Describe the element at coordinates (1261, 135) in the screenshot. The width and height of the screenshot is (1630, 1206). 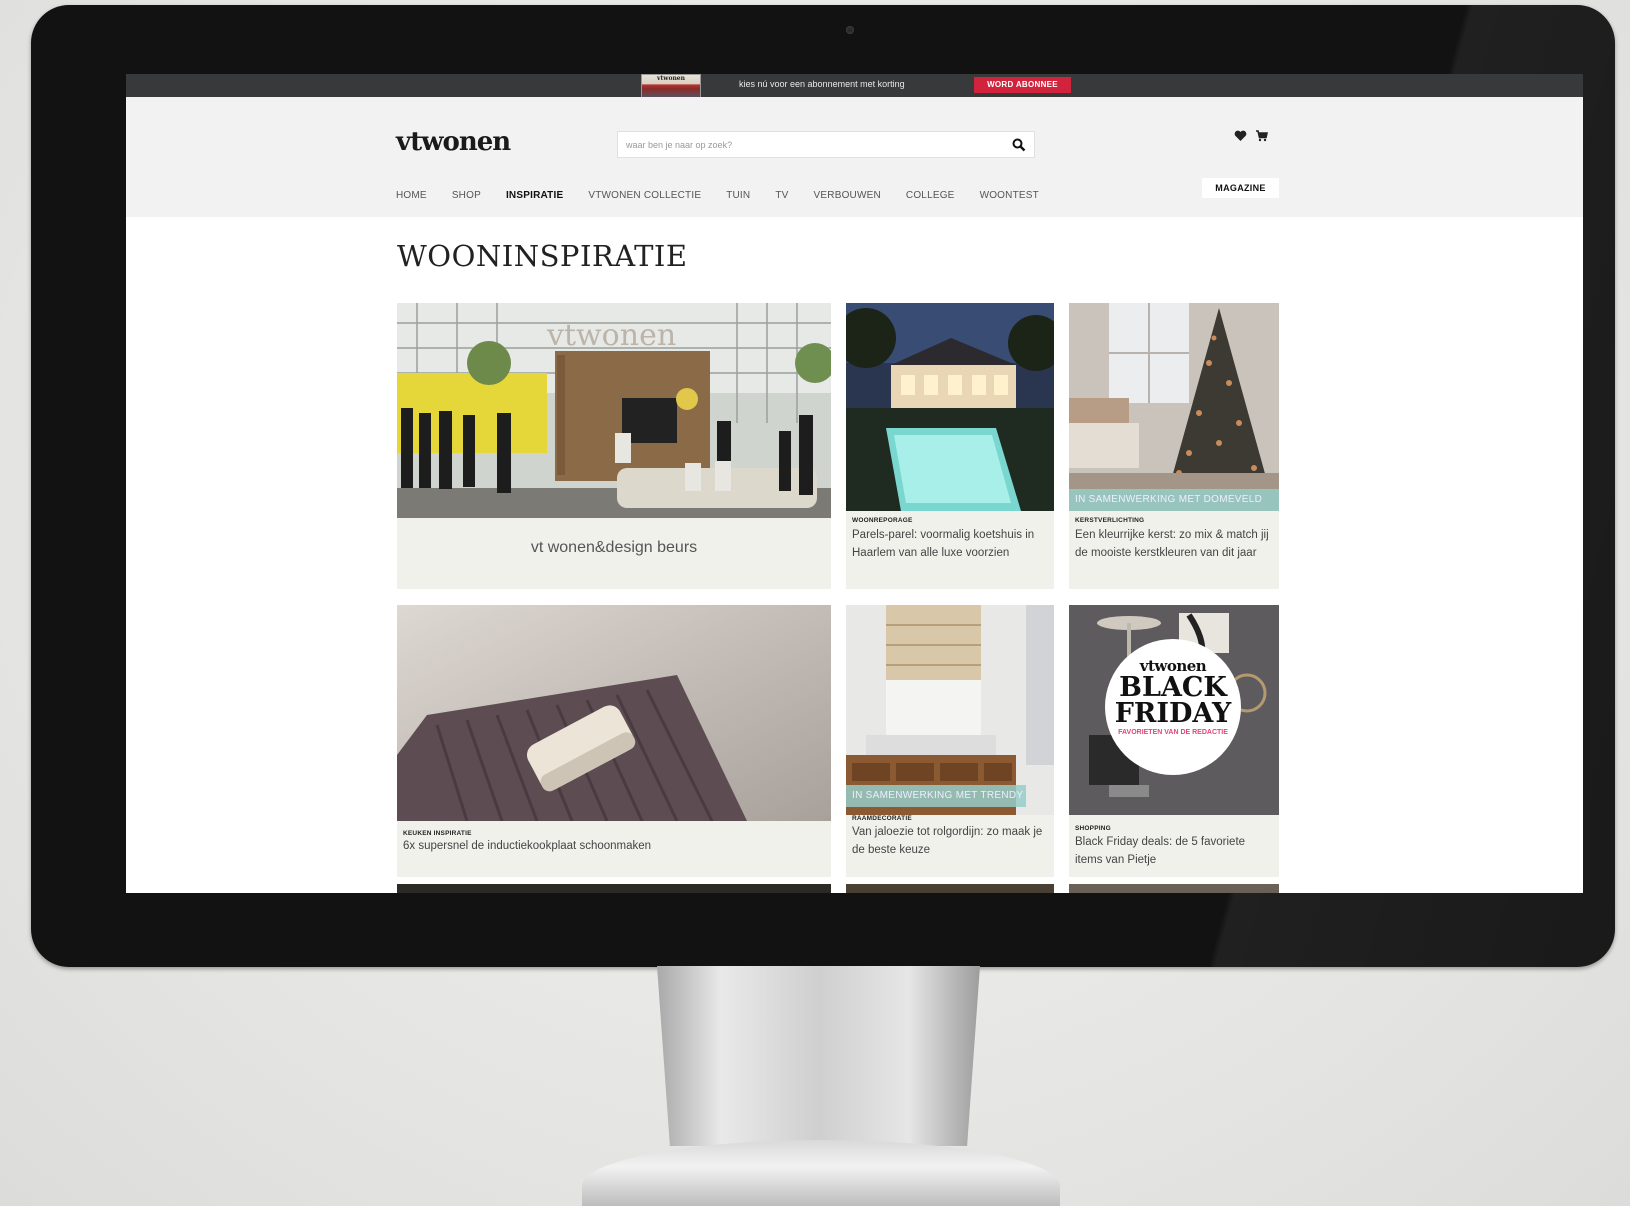
I see `cart-icon` at that location.